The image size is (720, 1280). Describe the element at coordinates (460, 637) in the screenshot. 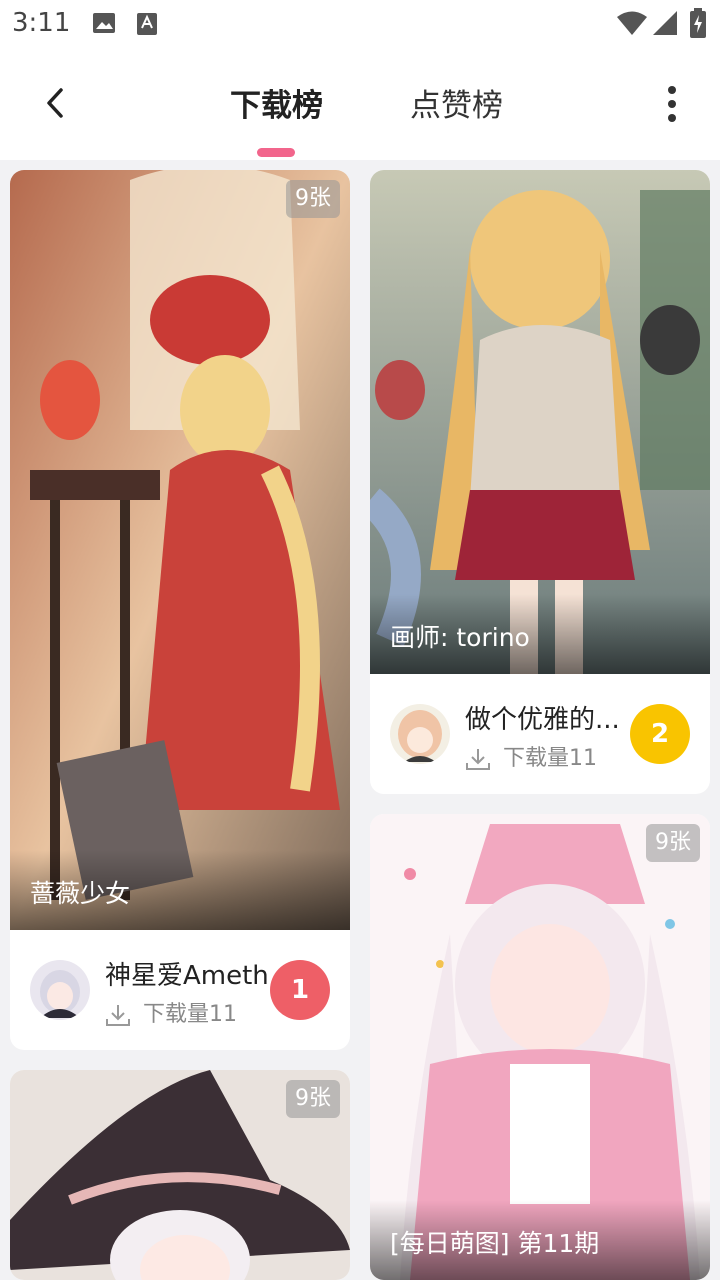

I see `artwork-caption: 画师: torino` at that location.